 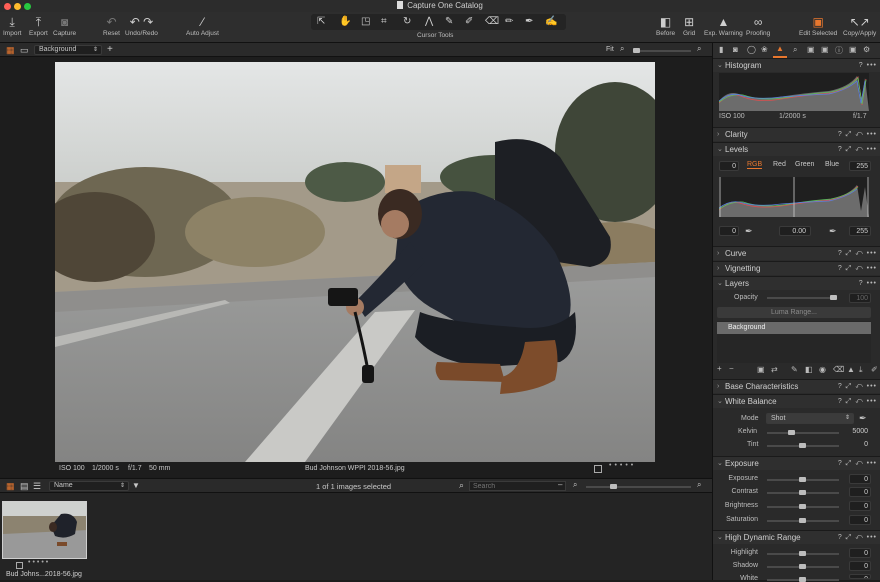 I want to click on exposure-slider, so click(x=803, y=479).